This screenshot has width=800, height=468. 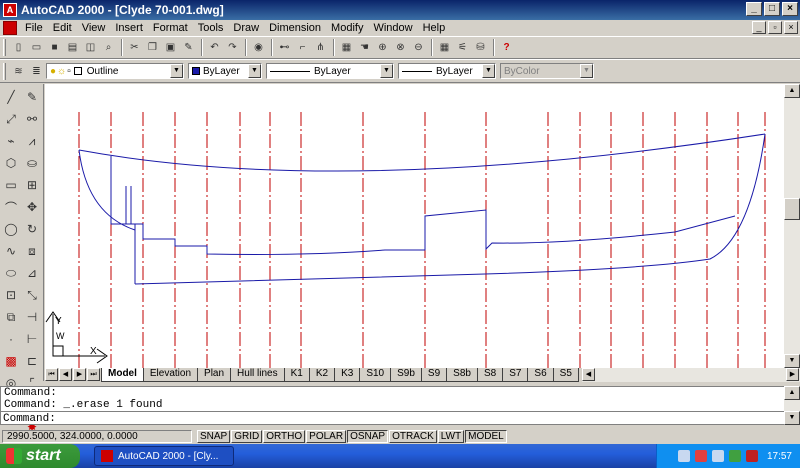 What do you see at coordinates (295, 28) in the screenshot?
I see `menu-dimension: Dimension` at bounding box center [295, 28].